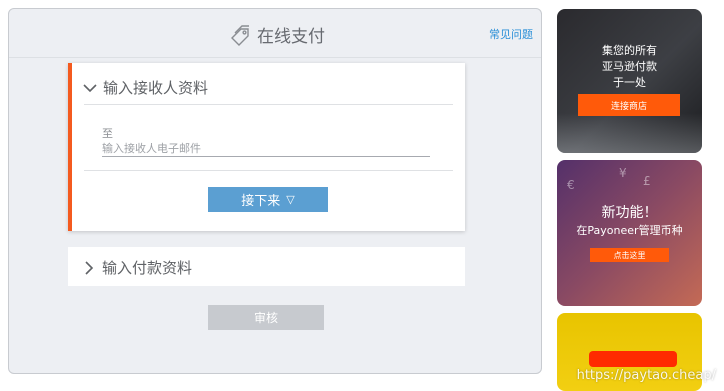 The image size is (724, 391). Describe the element at coordinates (623, 173) in the screenshot. I see `yen-symbol-icon: ¥` at that location.